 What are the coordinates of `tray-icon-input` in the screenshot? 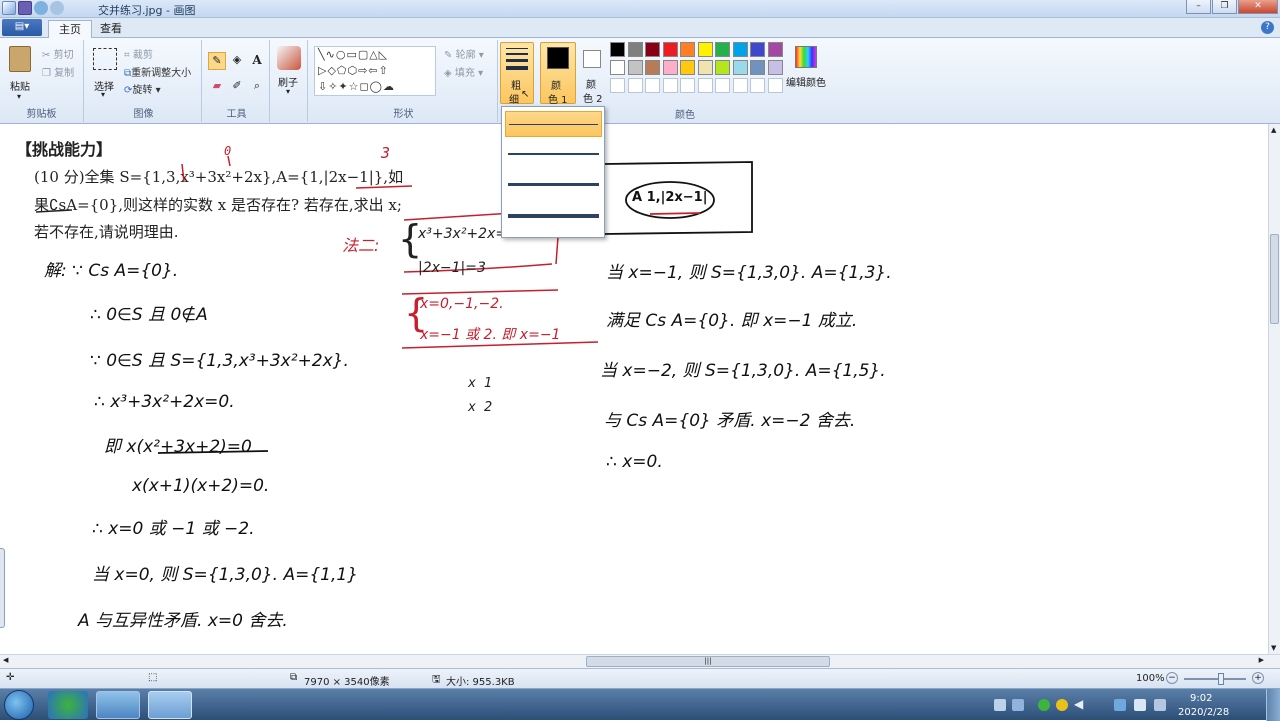 It's located at (1140, 705).